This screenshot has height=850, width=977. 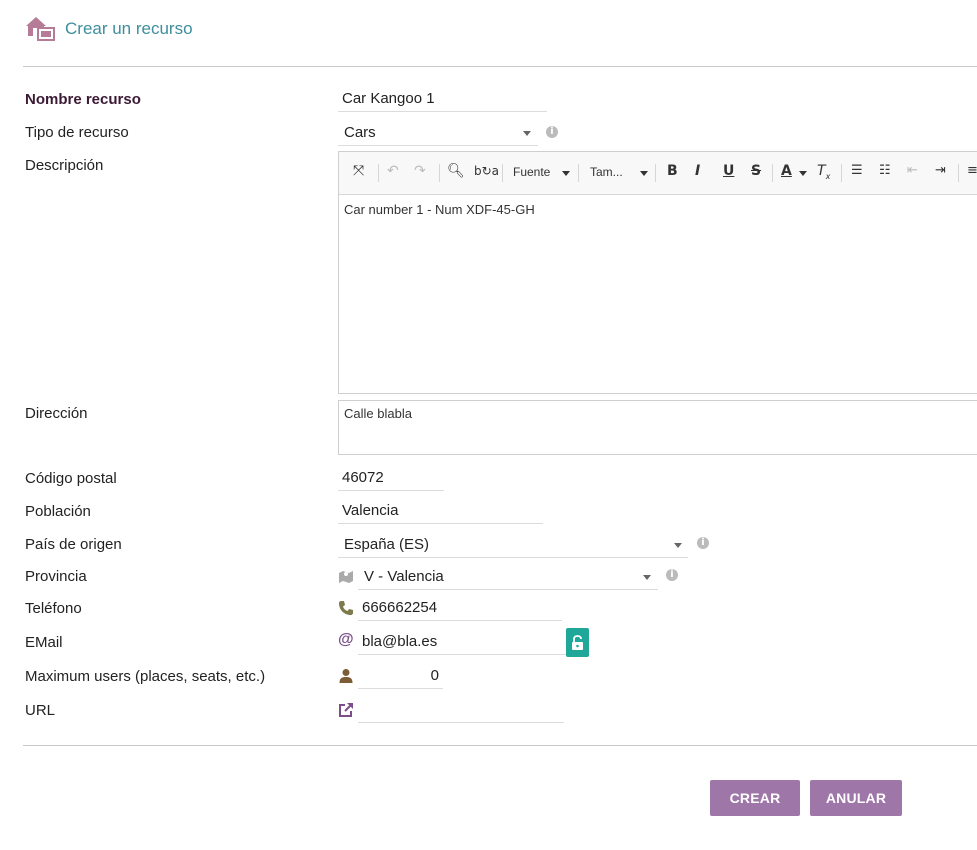 What do you see at coordinates (40, 29) in the screenshot?
I see `building-icon` at bounding box center [40, 29].